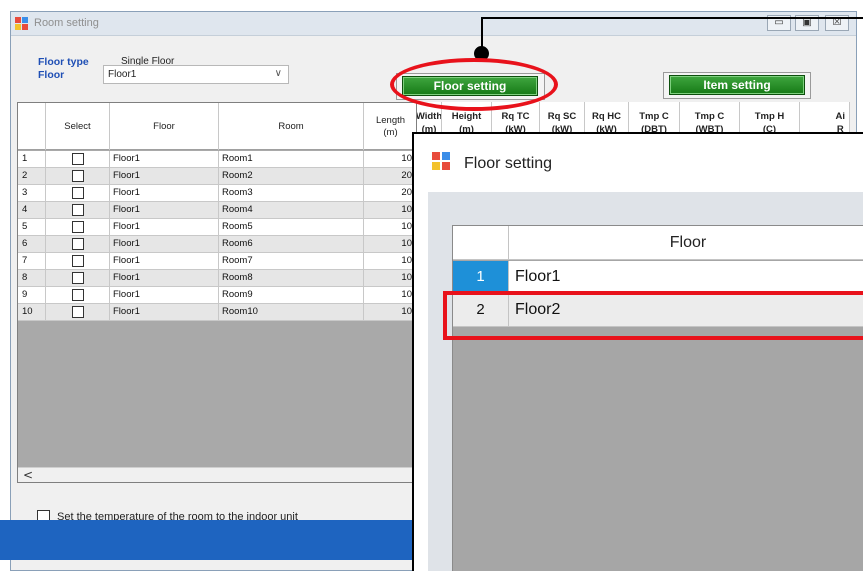  What do you see at coordinates (32, 159) in the screenshot?
I see `row-number-cell: 1` at bounding box center [32, 159].